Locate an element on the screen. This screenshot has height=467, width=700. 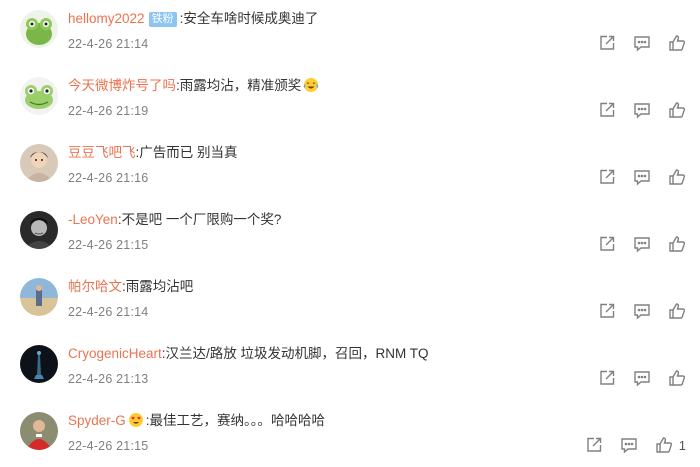
username-link: hellomy2022 is located at coordinates (106, 18).